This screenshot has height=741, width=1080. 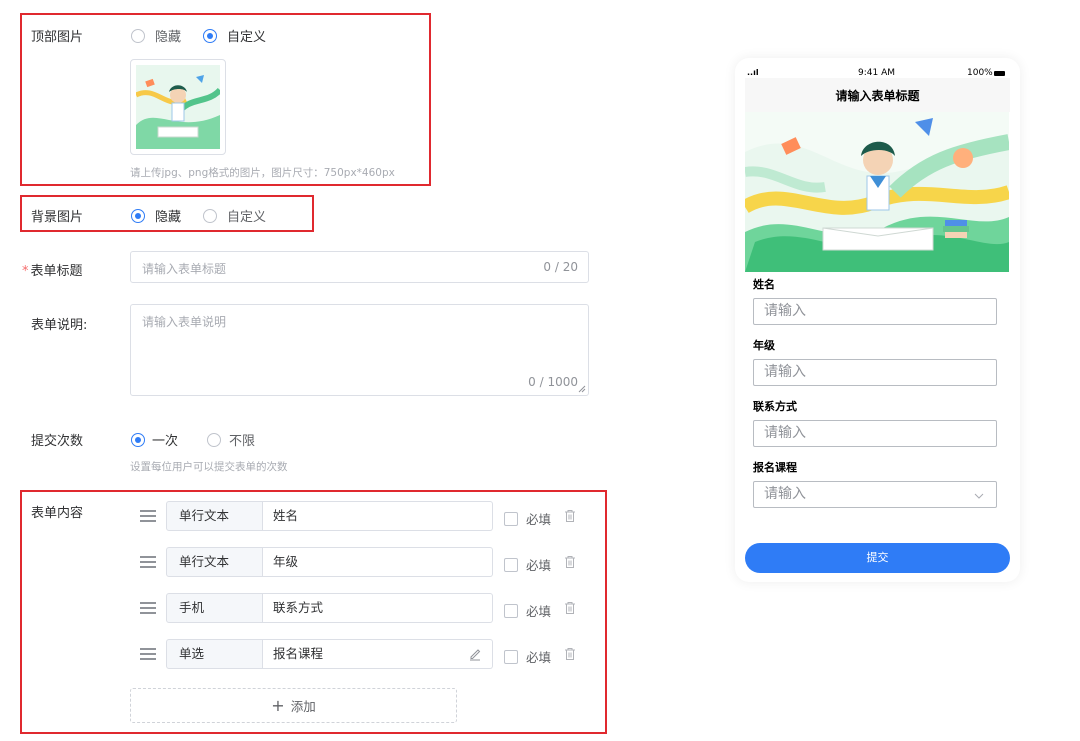 I want to click on submit-once-radio: 一次, so click(x=154, y=439).